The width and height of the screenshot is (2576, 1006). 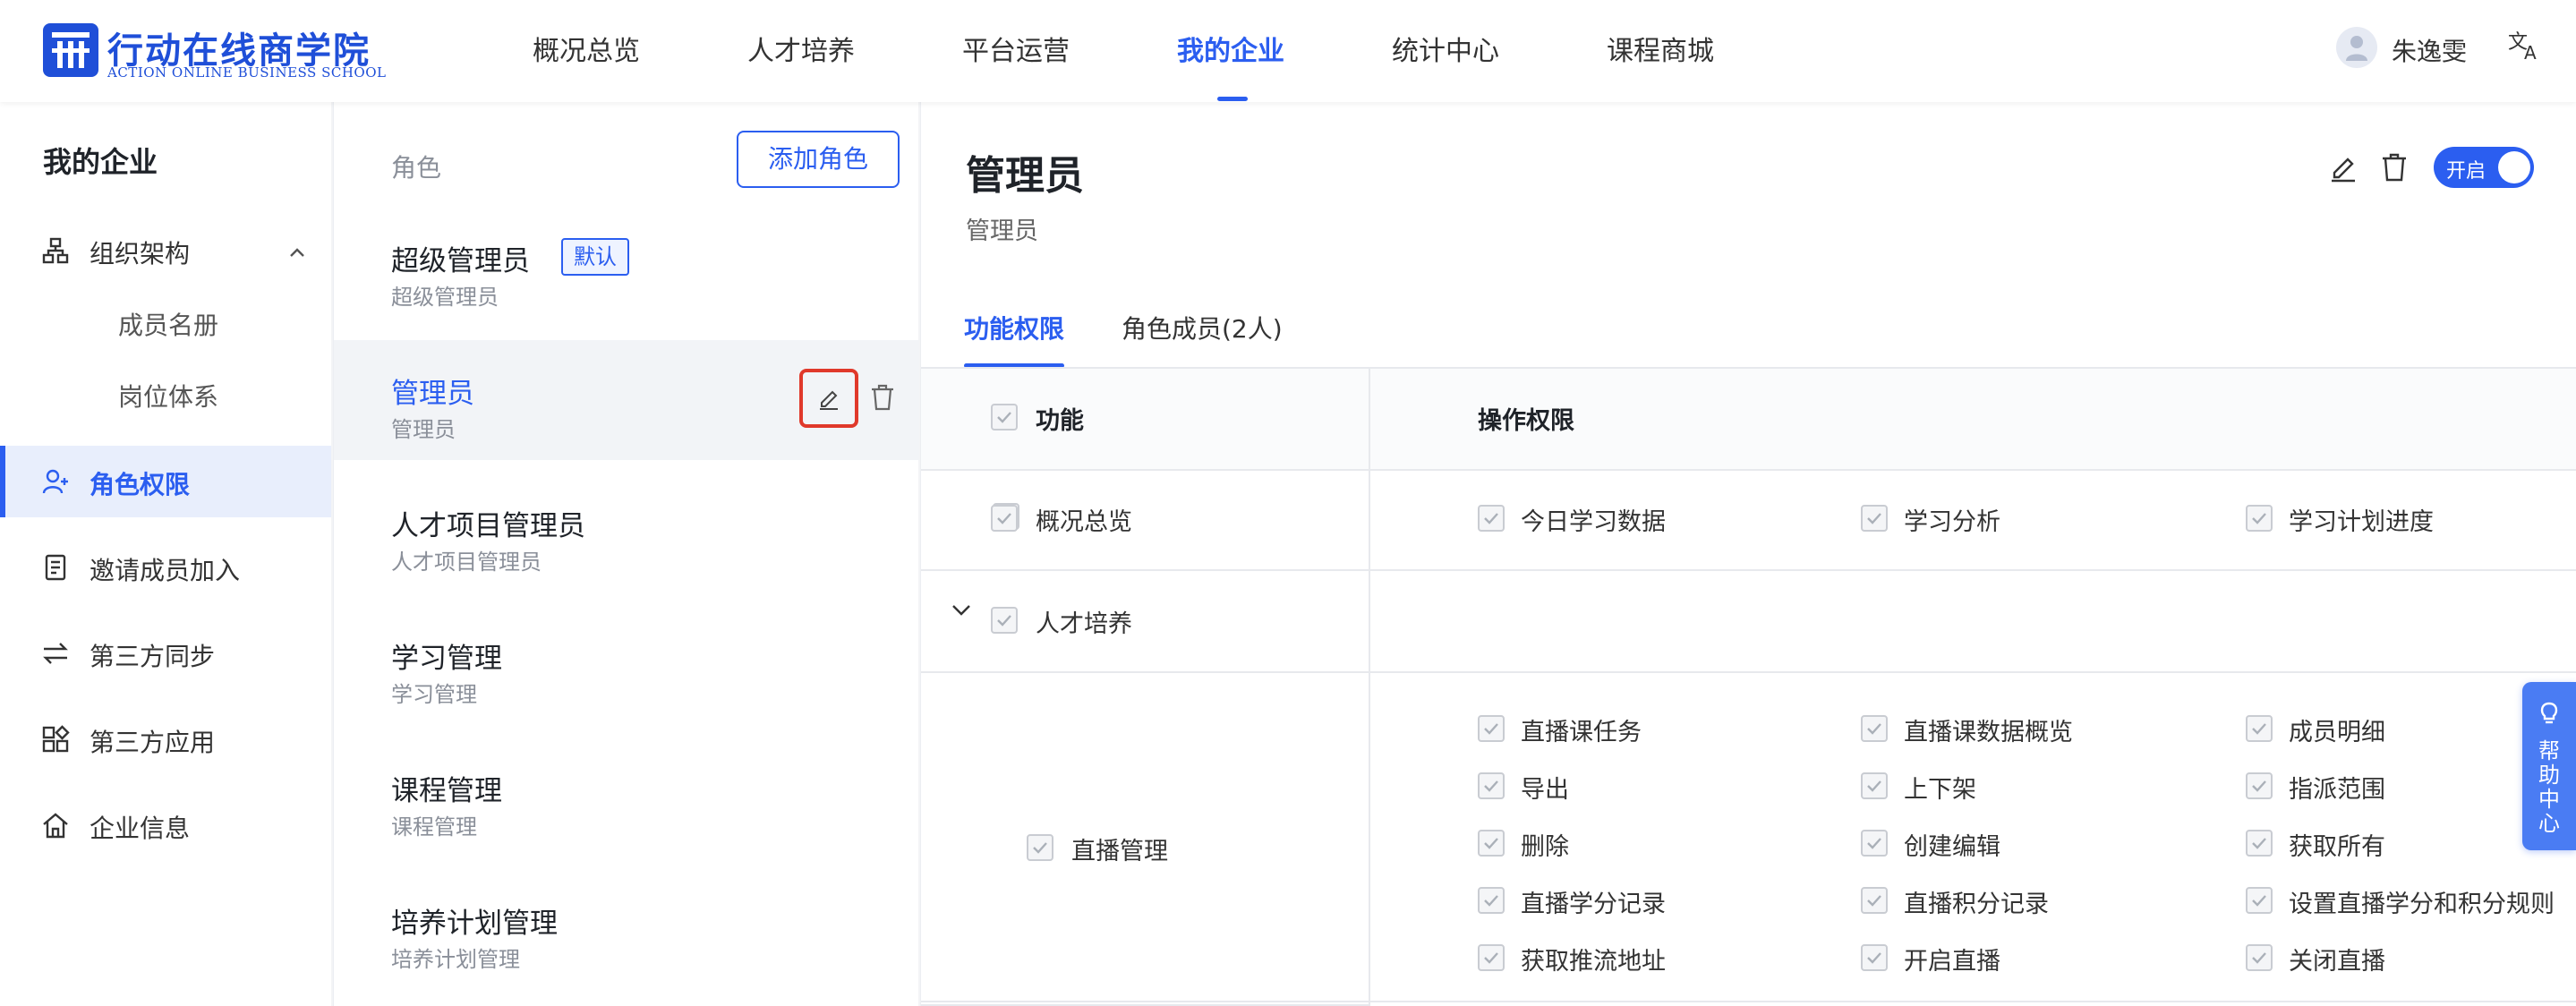 What do you see at coordinates (1060, 421) in the screenshot?
I see `column-header-function: 功能` at bounding box center [1060, 421].